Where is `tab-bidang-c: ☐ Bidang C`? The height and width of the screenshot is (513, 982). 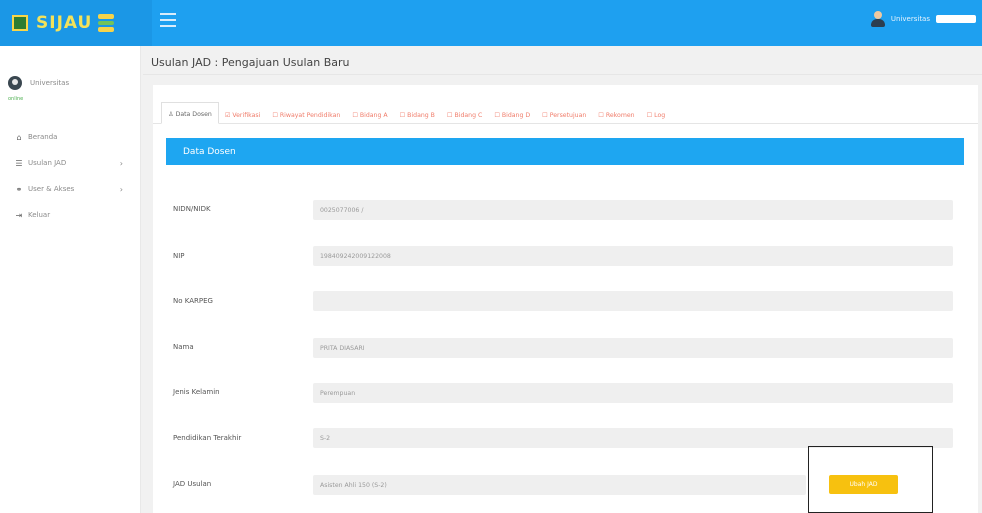 tab-bidang-c: ☐ Bidang C is located at coordinates (464, 112).